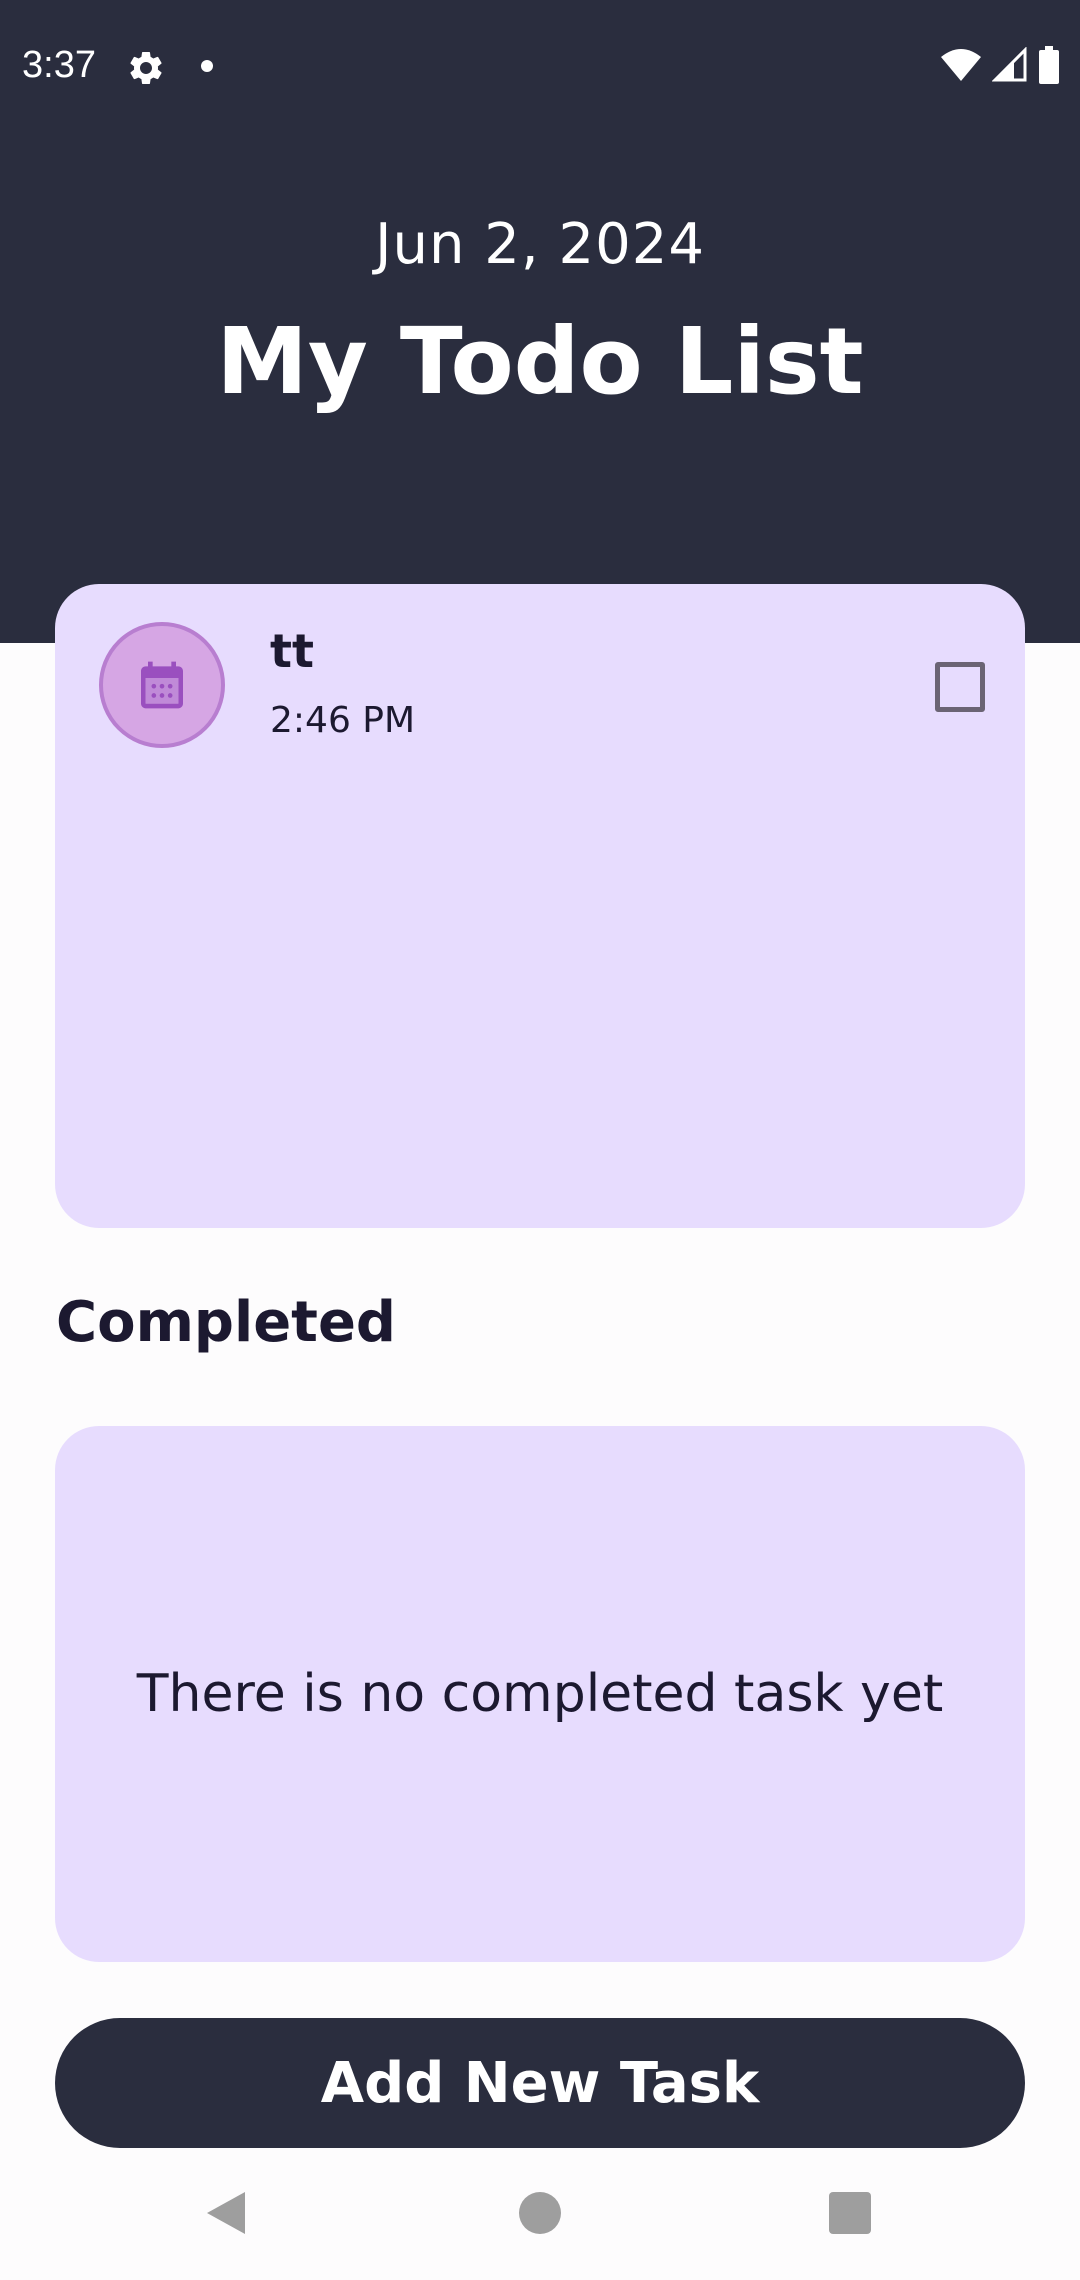 The height and width of the screenshot is (2280, 1080). Describe the element at coordinates (960, 687) in the screenshot. I see `task-complete-checkbox` at that location.